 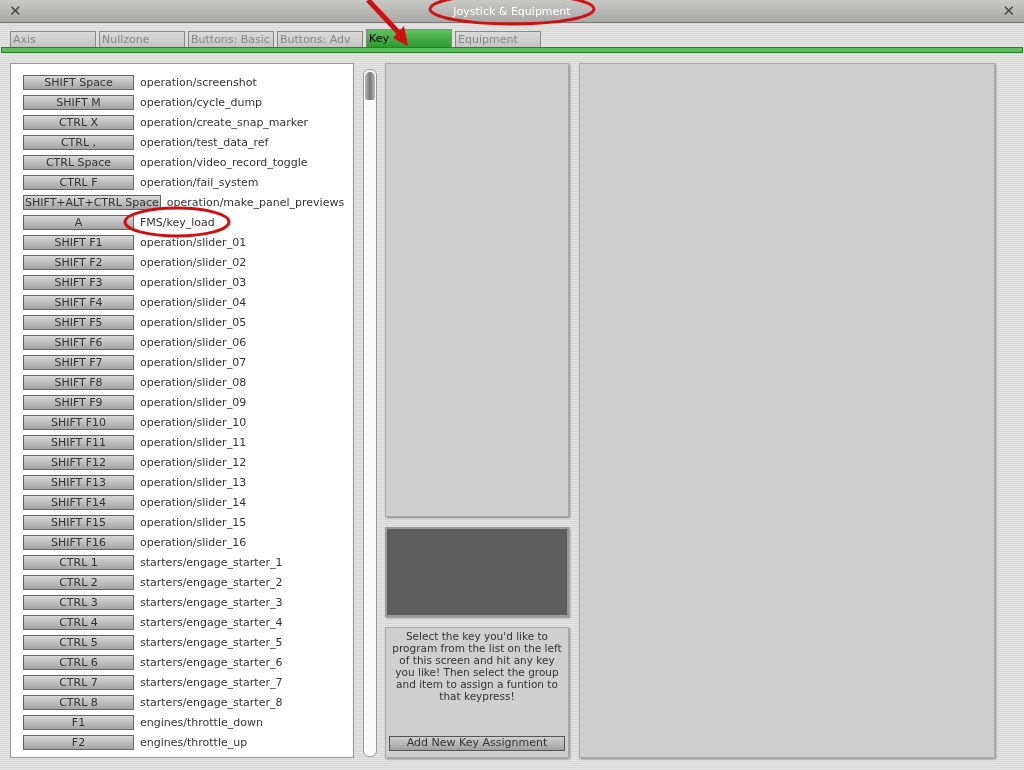 What do you see at coordinates (370, 413) in the screenshot?
I see `scrollbar` at bounding box center [370, 413].